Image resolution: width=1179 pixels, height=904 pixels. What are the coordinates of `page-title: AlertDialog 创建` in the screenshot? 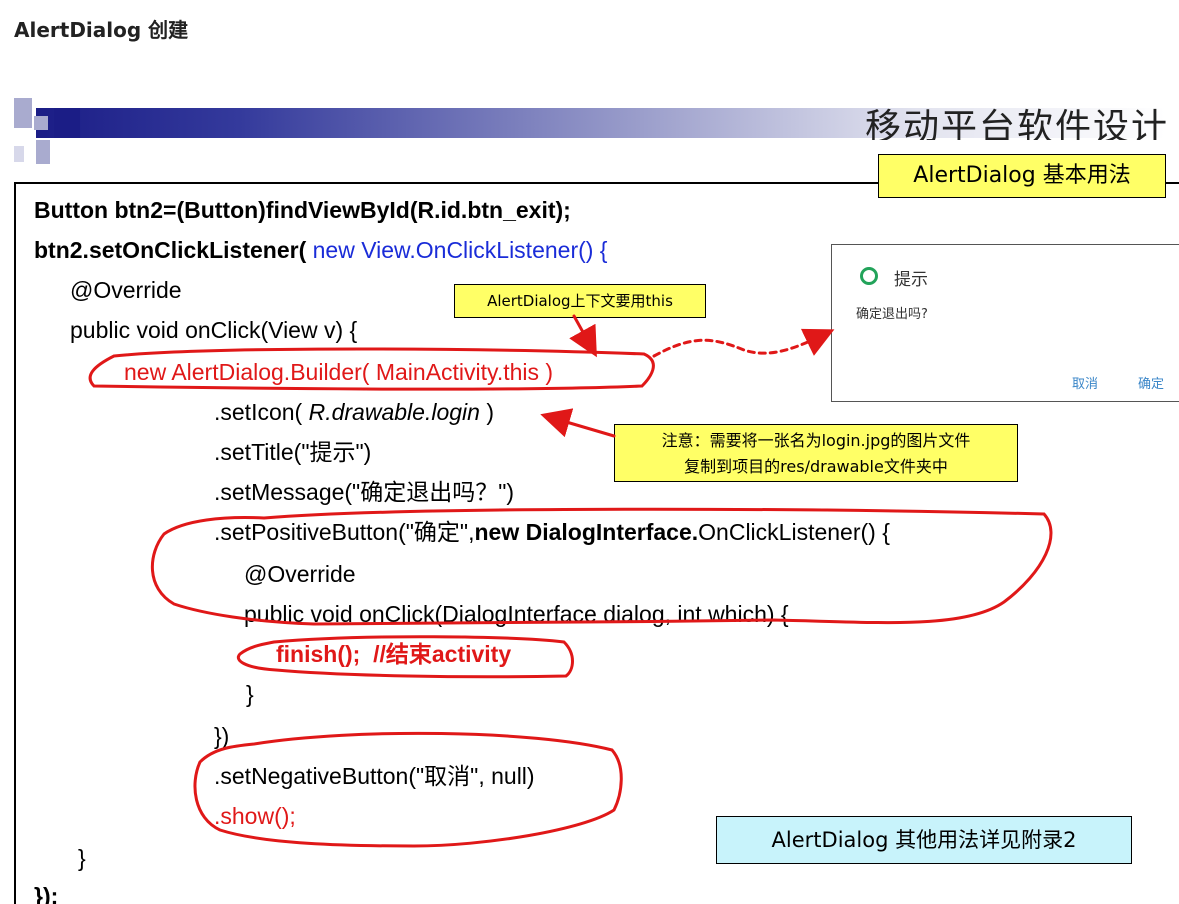 It's located at (101, 30).